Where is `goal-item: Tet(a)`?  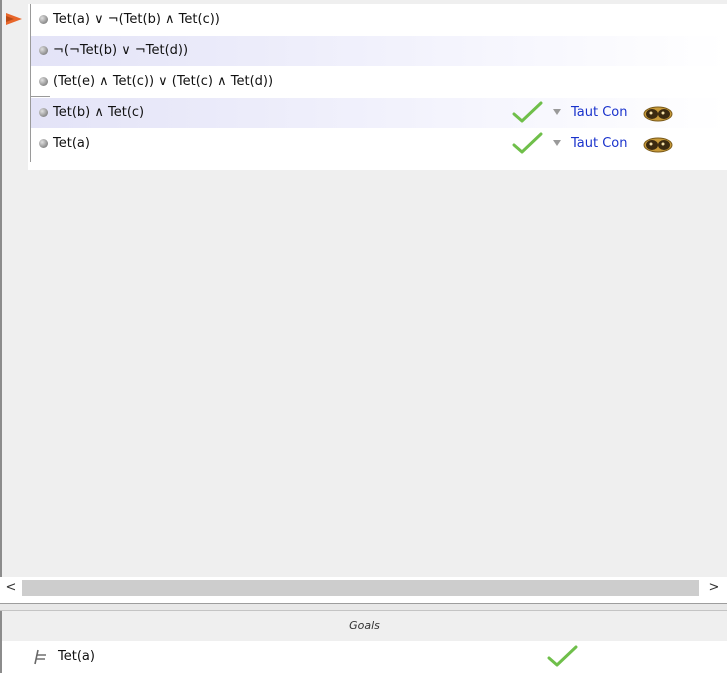 goal-item: Tet(a) is located at coordinates (363, 657).